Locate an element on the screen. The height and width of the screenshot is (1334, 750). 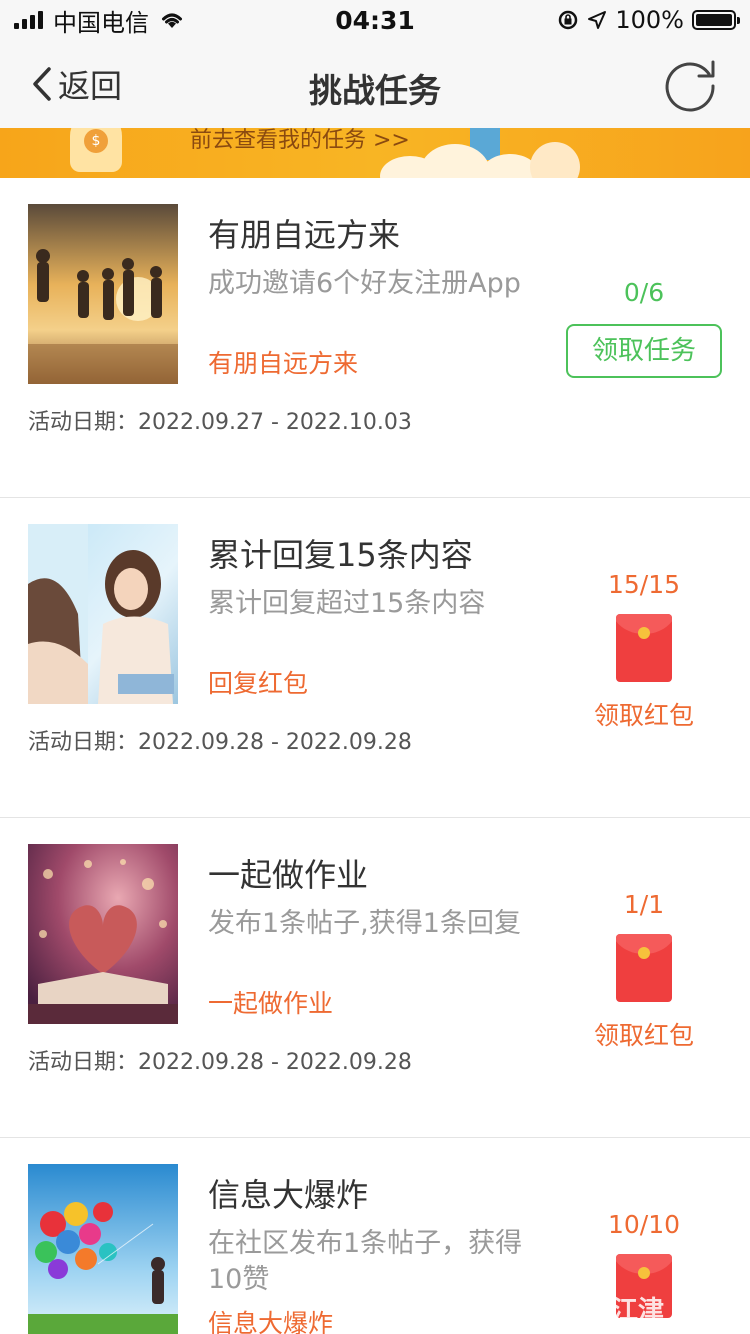
task-progress: 10/10 is located at coordinates (644, 1224).